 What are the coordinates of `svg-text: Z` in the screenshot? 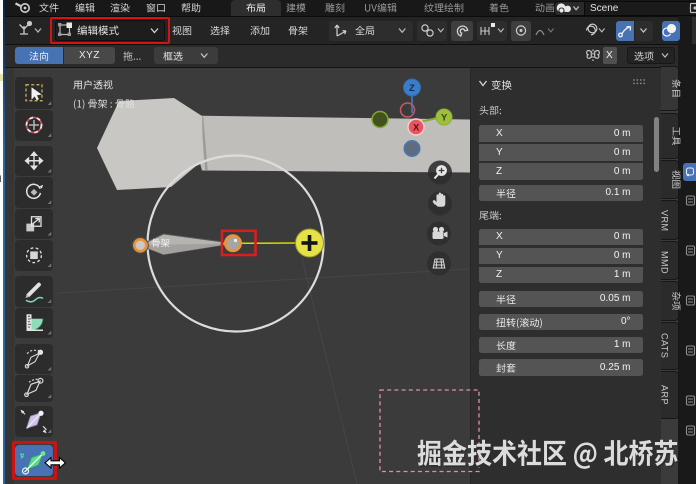 It's located at (412, 88).